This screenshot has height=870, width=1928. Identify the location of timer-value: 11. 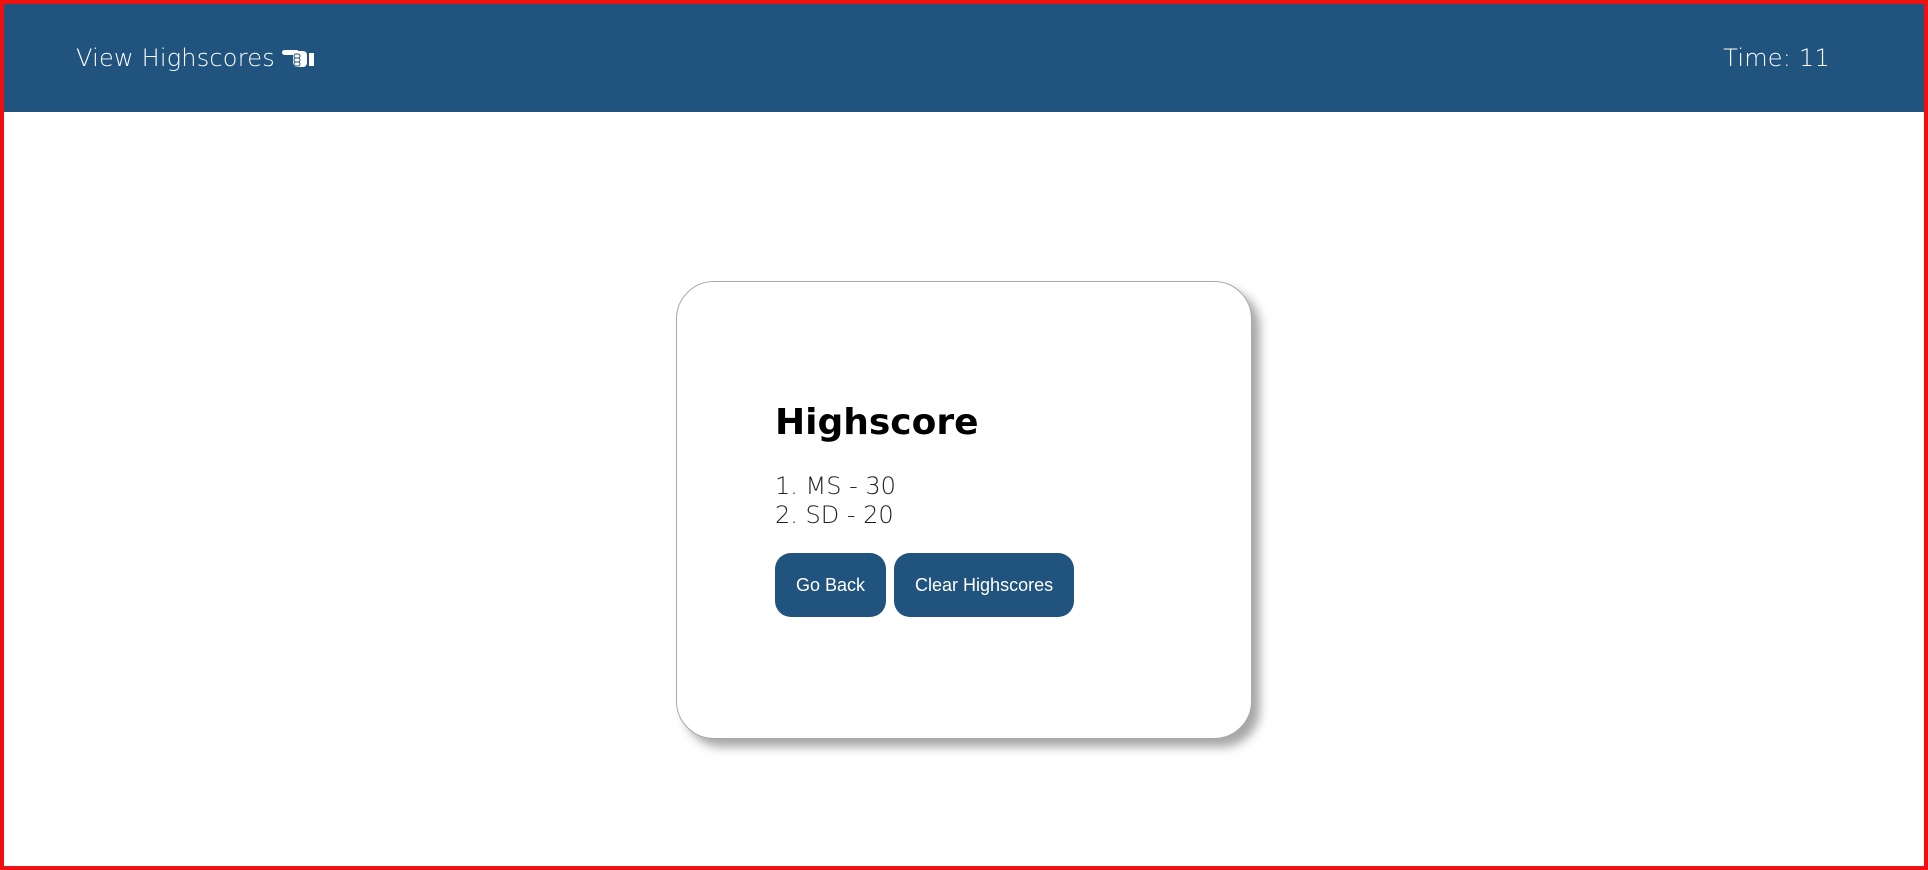
(1814, 58).